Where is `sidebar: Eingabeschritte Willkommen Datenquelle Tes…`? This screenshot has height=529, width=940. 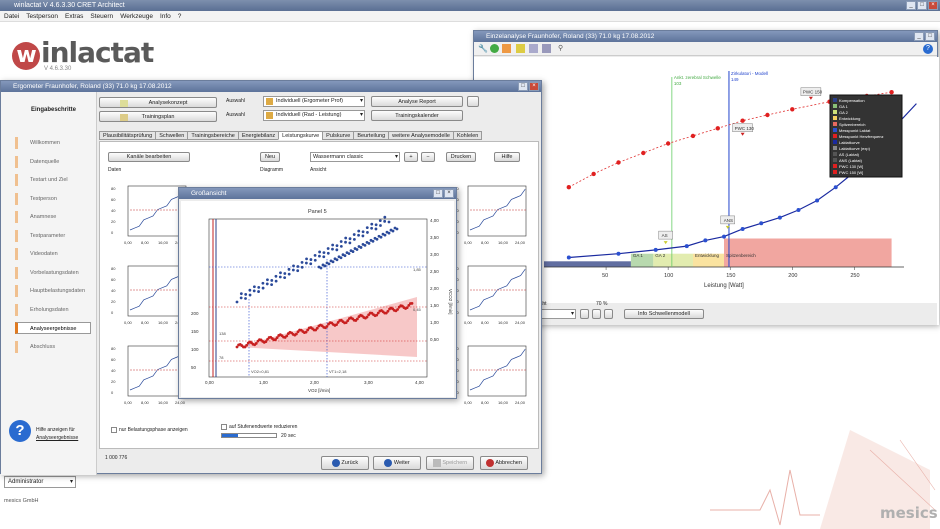 sidebar: Eingabeschritte Willkommen Datenquelle Tes… is located at coordinates (49, 283).